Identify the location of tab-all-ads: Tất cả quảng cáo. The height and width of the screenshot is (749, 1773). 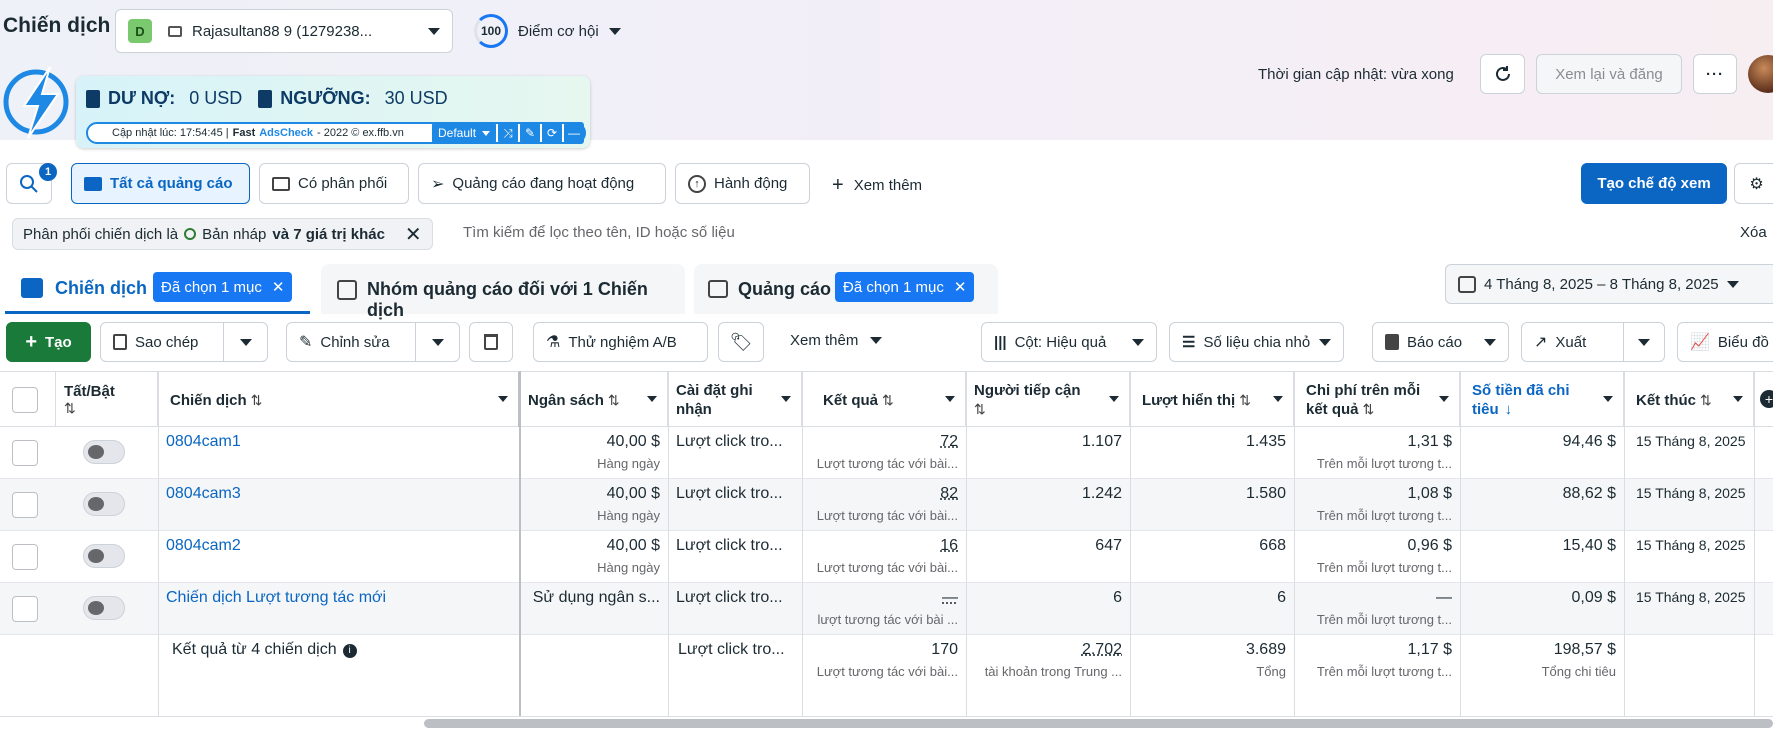
(160, 183).